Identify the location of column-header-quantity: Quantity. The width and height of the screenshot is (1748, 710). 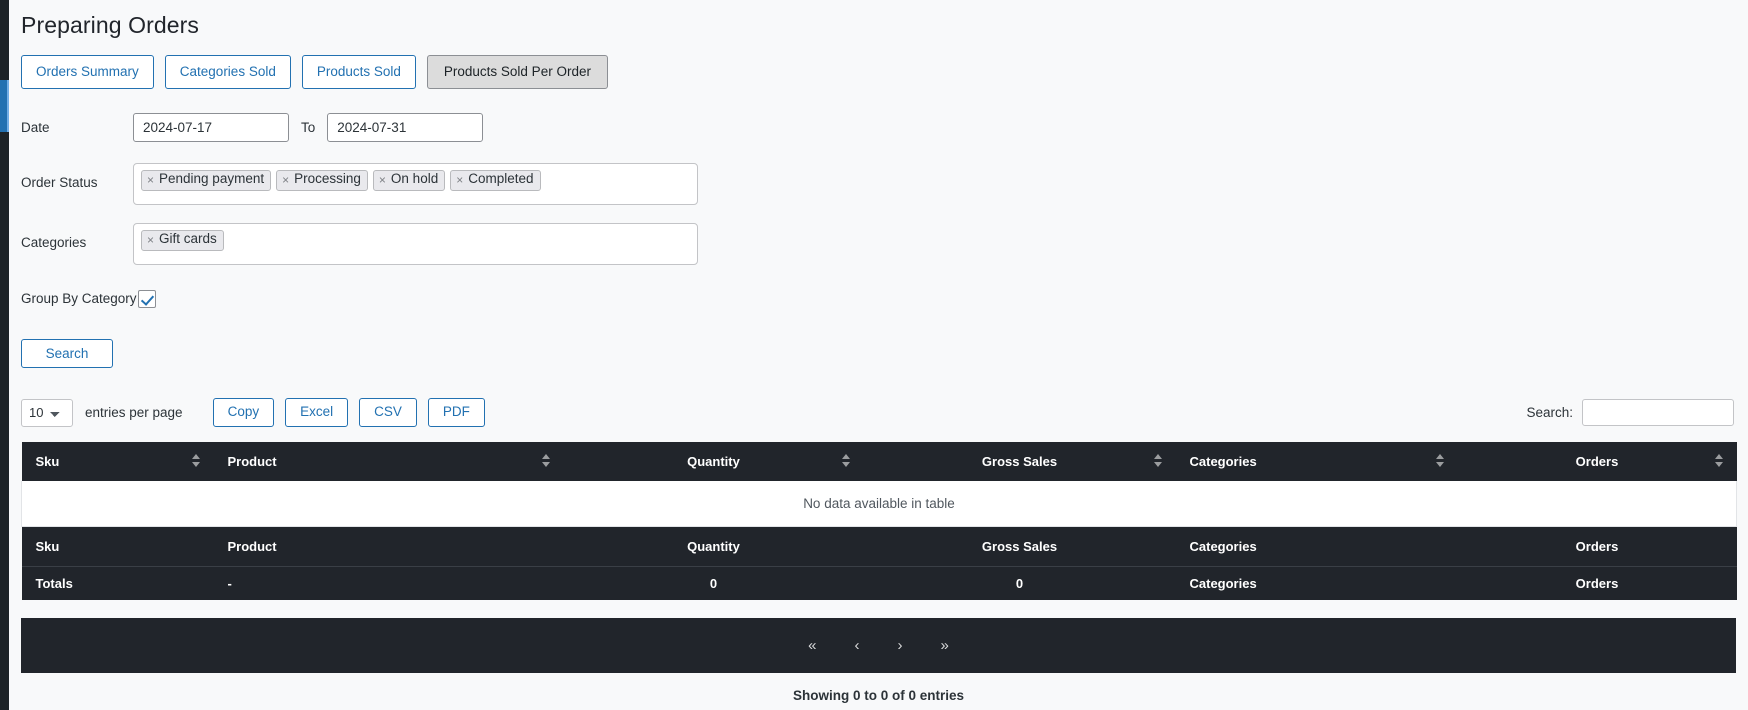
(713, 461).